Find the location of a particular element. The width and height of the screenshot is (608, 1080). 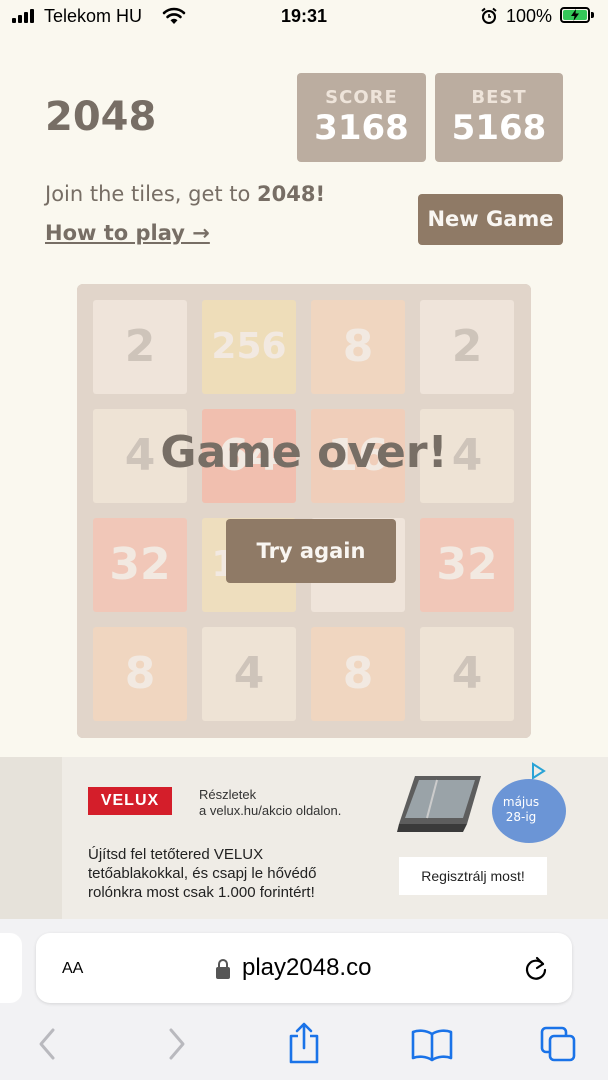

intro-prefix: Join the tiles, get to is located at coordinates (151, 194).